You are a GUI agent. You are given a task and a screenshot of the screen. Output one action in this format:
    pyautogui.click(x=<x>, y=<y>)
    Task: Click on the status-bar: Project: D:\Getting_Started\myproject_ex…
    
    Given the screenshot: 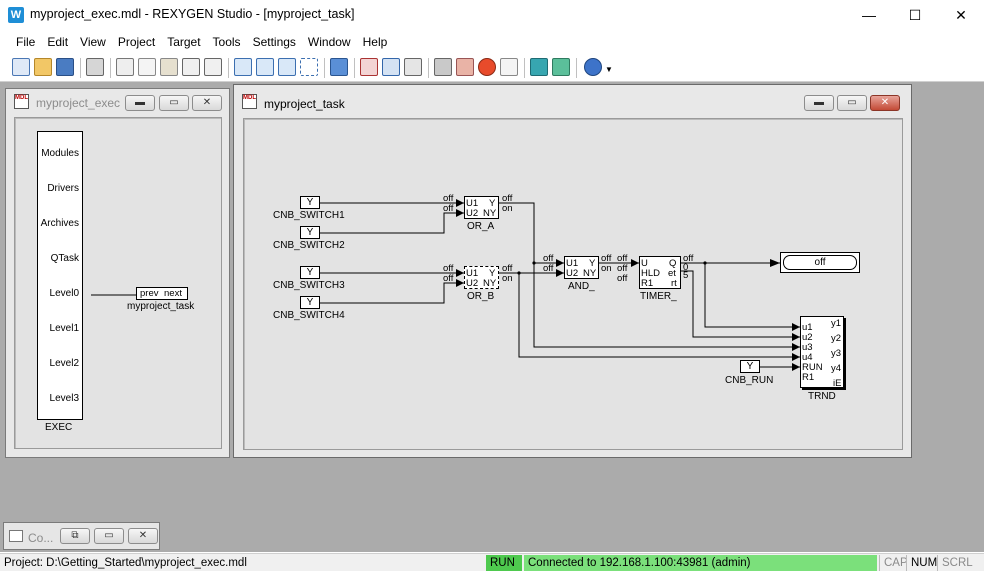 What is the action you would take?
    pyautogui.click(x=492, y=562)
    